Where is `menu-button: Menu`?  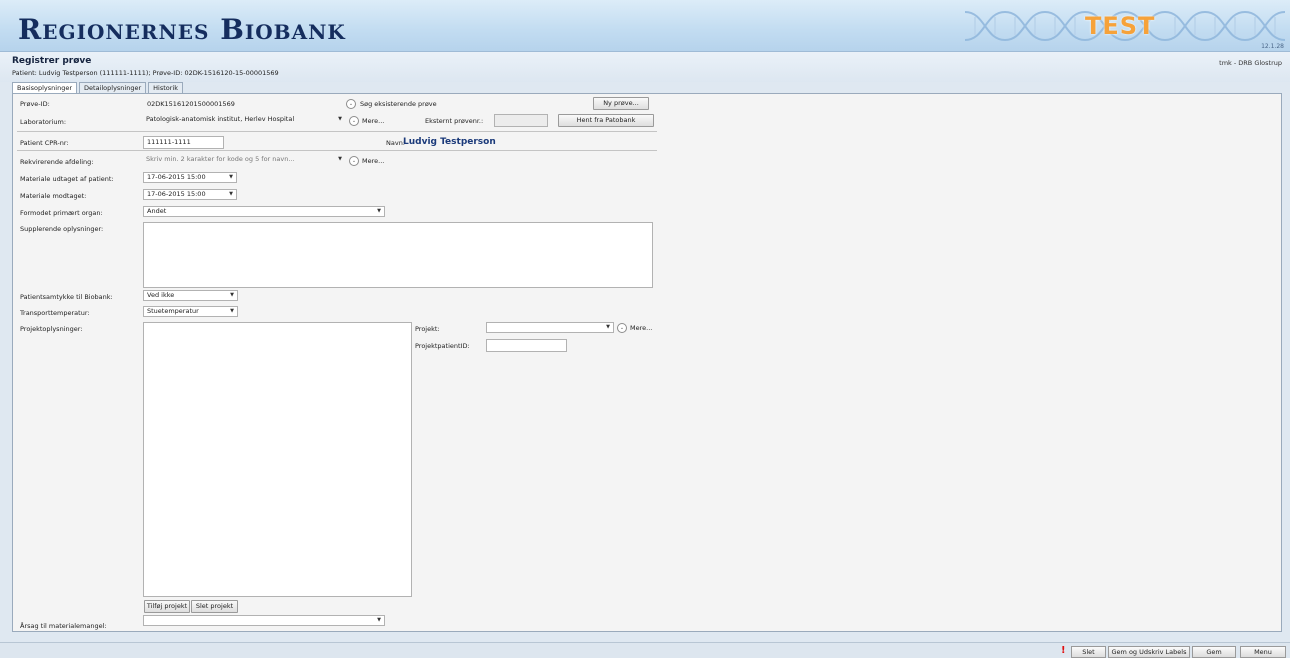
menu-button: Menu is located at coordinates (1263, 652).